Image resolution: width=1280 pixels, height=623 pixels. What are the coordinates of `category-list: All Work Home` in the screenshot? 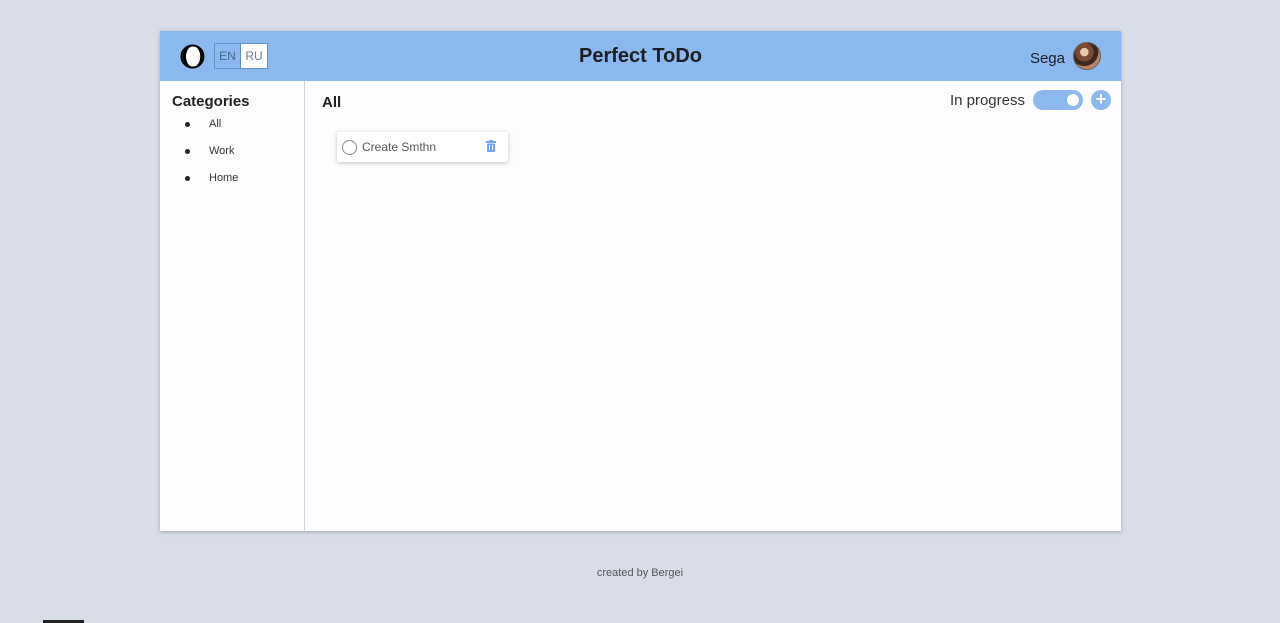 It's located at (238, 156).